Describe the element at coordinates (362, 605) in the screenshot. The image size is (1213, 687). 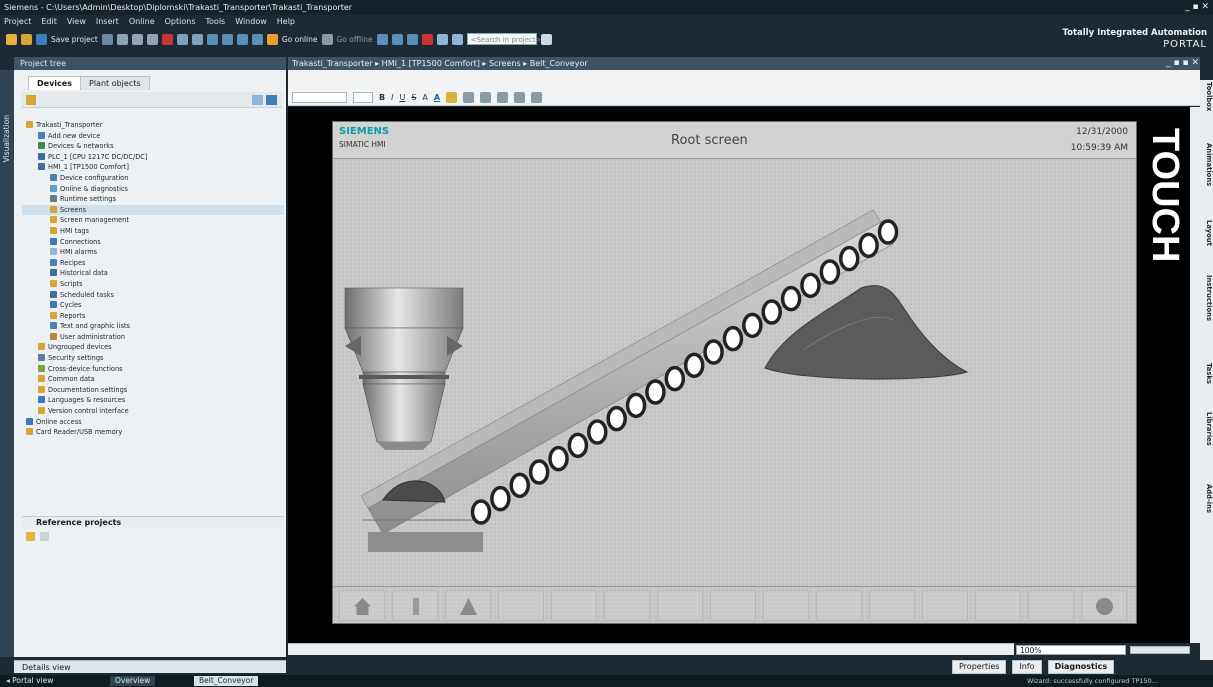
I see `hmi-home-icon` at that location.